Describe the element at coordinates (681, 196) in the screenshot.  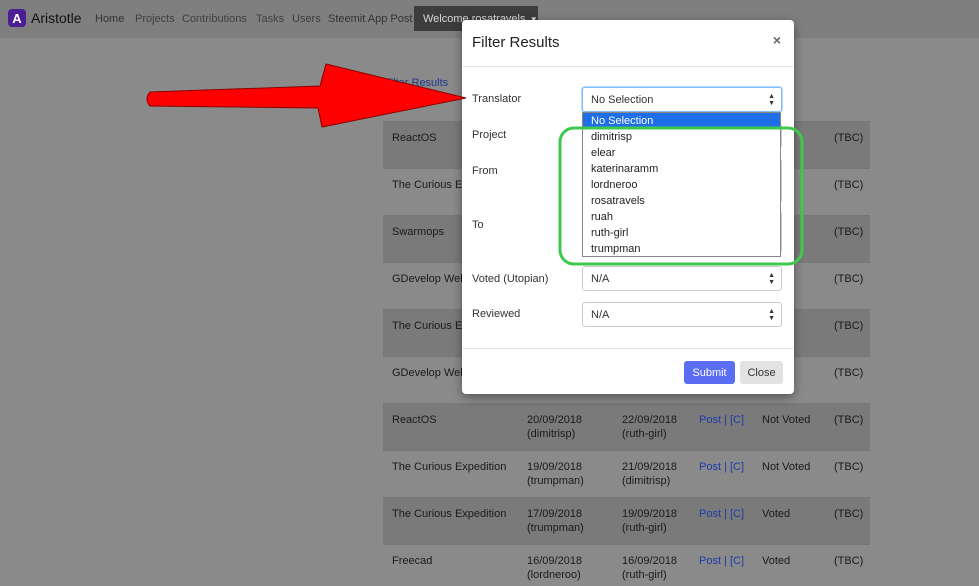
I see `green-rounded-rect` at that location.